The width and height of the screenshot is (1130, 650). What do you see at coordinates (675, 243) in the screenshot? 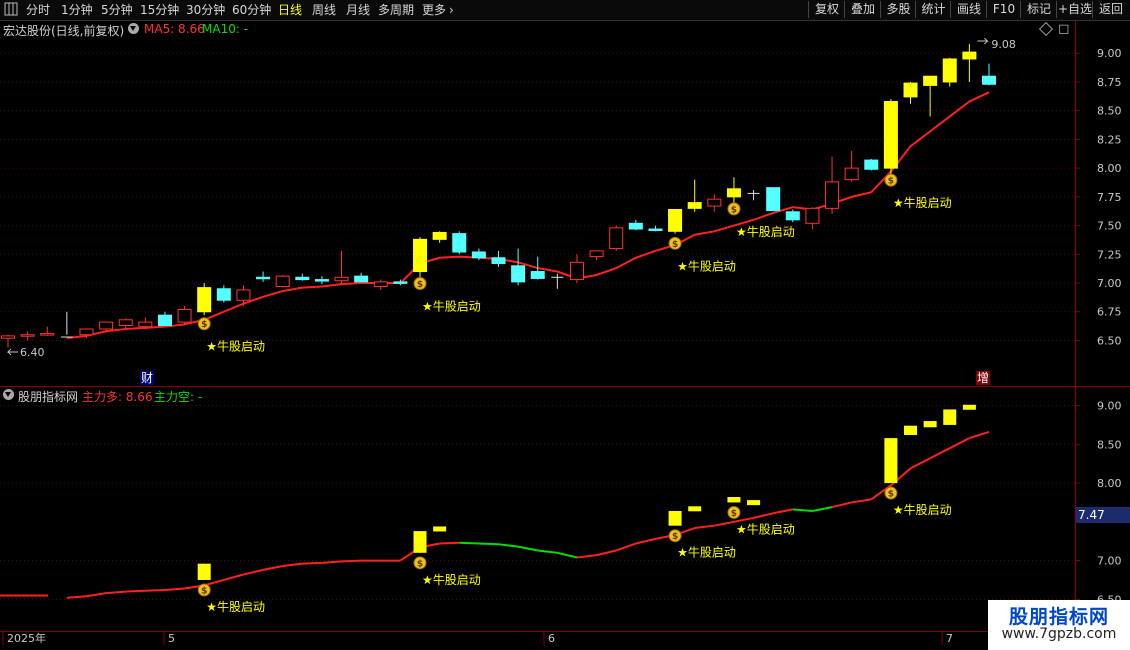
I see `main-money-bag-2: $` at bounding box center [675, 243].